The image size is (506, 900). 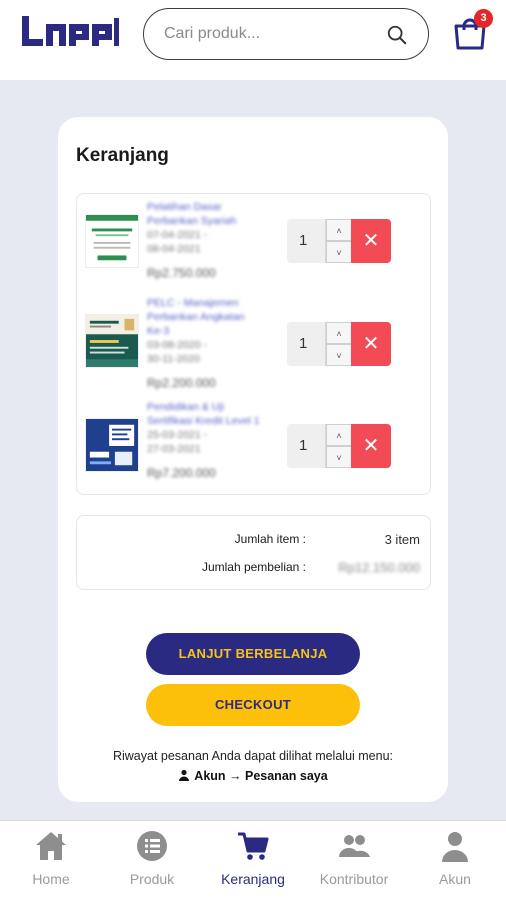 I want to click on order-history-path: Akun → Pesanan saya, so click(x=253, y=776).